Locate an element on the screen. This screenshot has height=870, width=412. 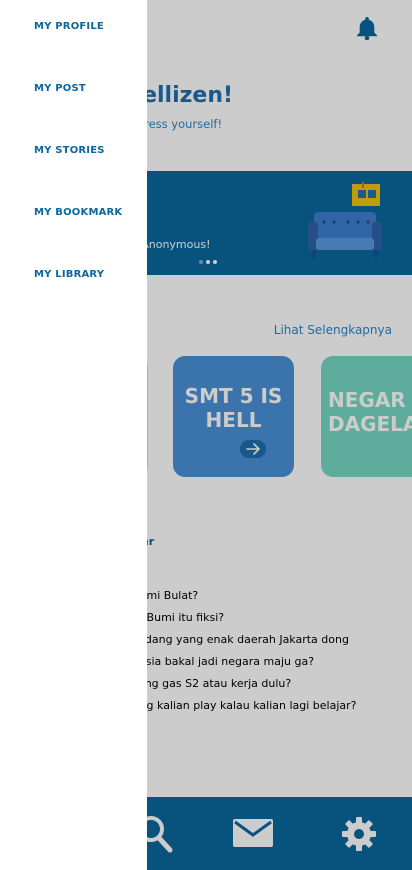
drawer-item-my-post: MY POST is located at coordinates (60, 88).